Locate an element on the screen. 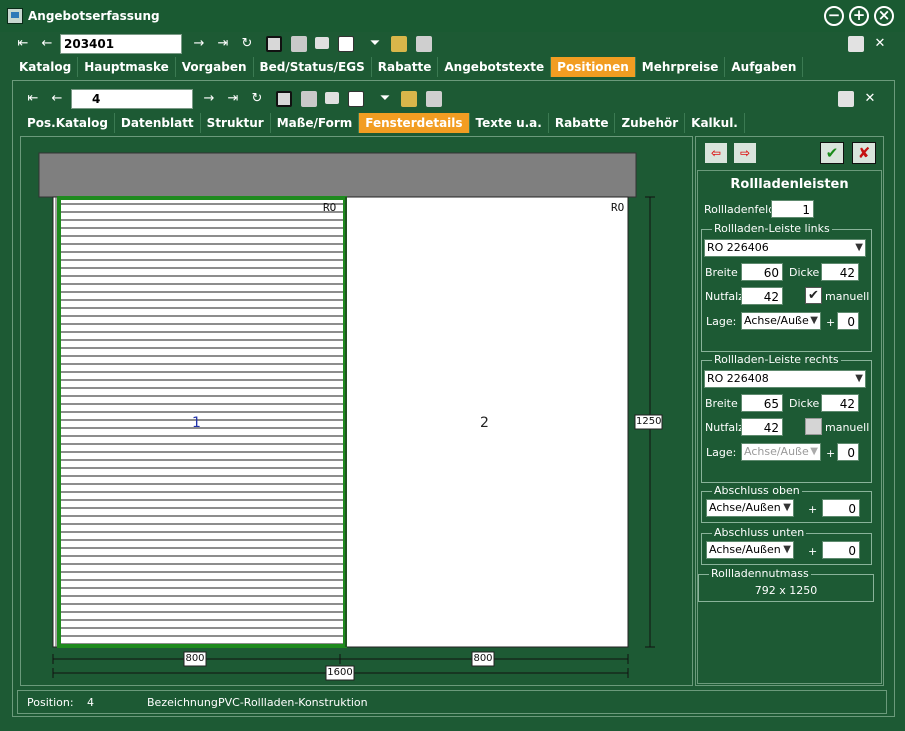 The width and height of the screenshot is (905, 731). lage-links-offset-input: 0 is located at coordinates (848, 321).